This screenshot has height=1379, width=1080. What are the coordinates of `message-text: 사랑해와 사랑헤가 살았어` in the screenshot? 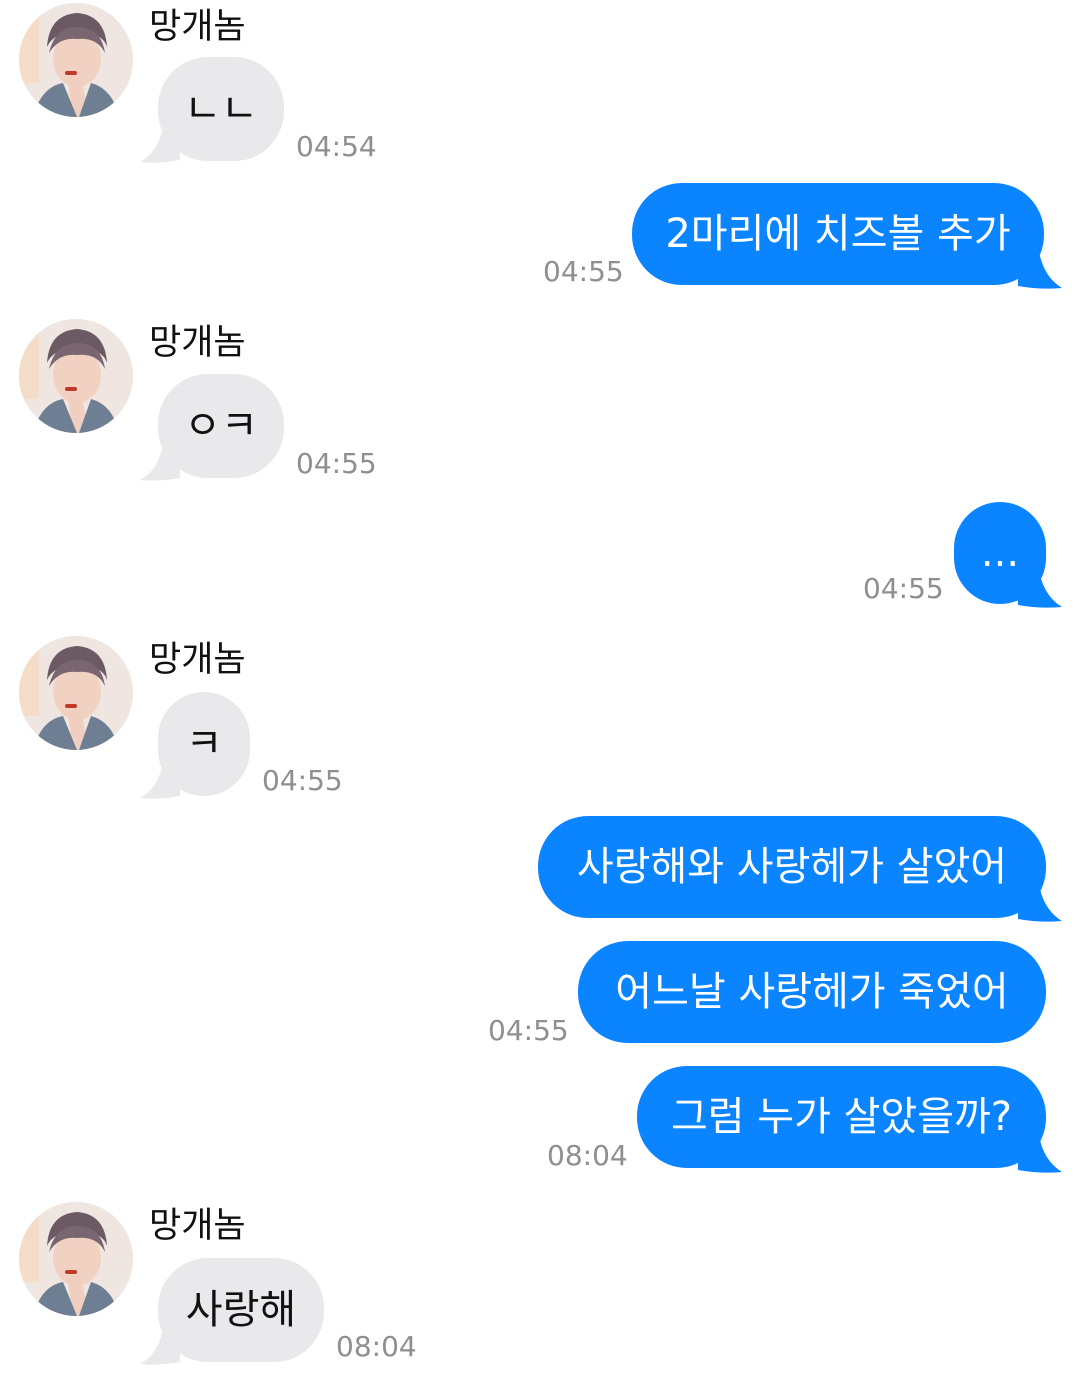 It's located at (792, 867).